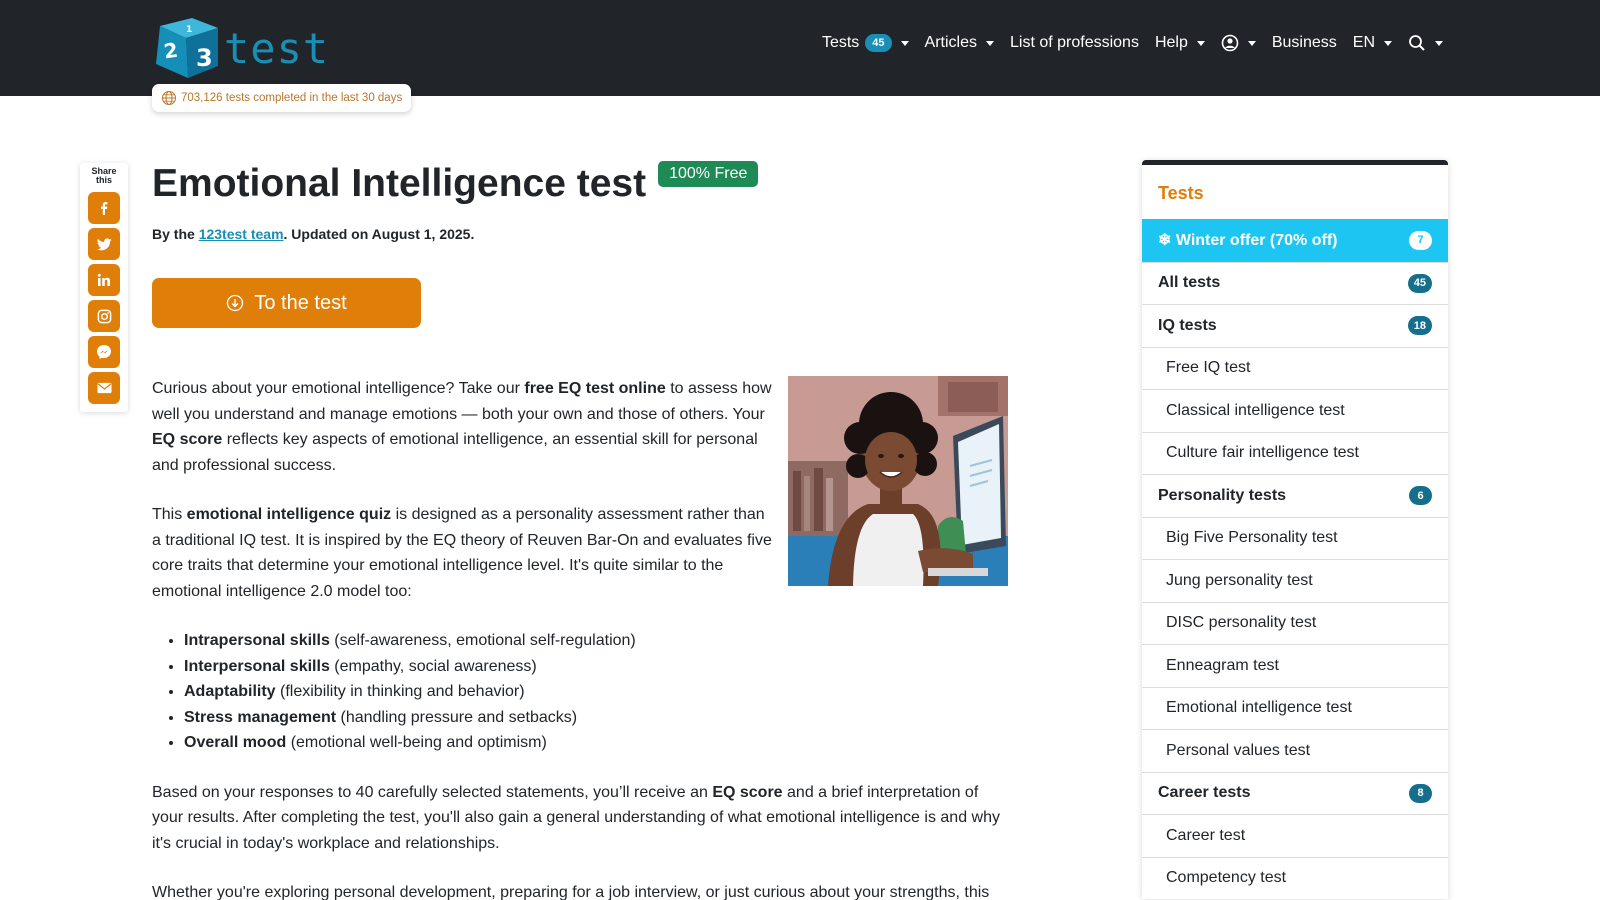  I want to click on site-logo: 2 3 1 test, so click(240, 48).